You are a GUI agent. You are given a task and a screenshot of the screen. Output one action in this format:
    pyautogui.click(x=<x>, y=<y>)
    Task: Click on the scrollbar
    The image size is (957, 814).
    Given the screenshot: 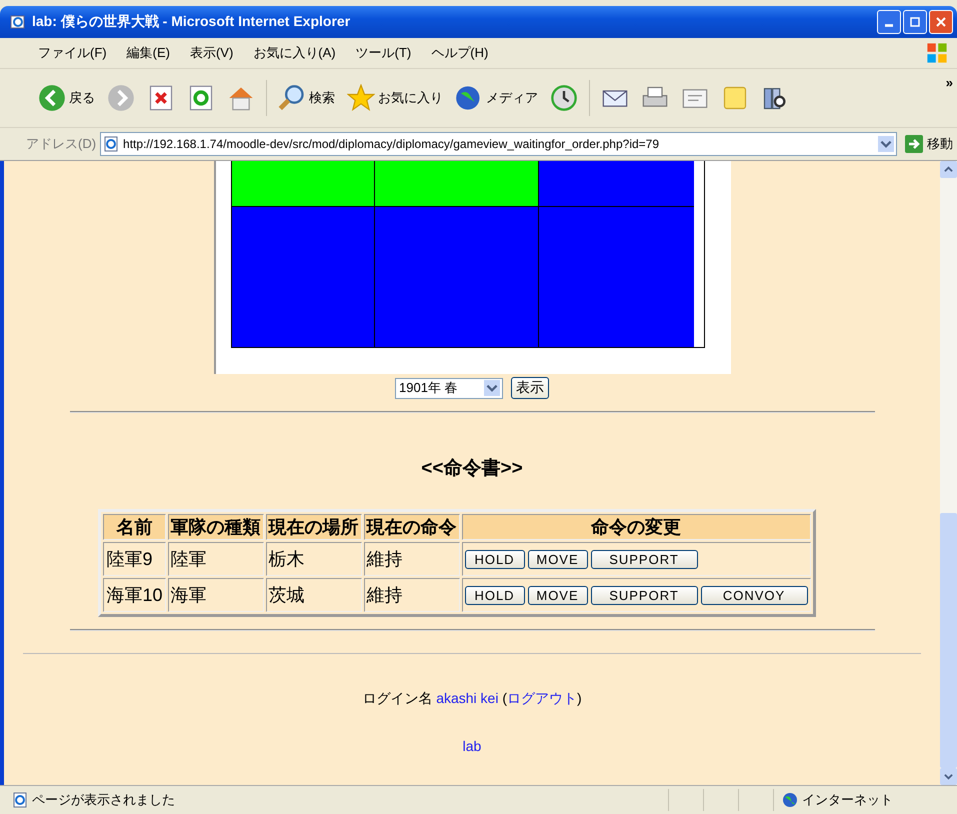 What is the action you would take?
    pyautogui.click(x=948, y=473)
    